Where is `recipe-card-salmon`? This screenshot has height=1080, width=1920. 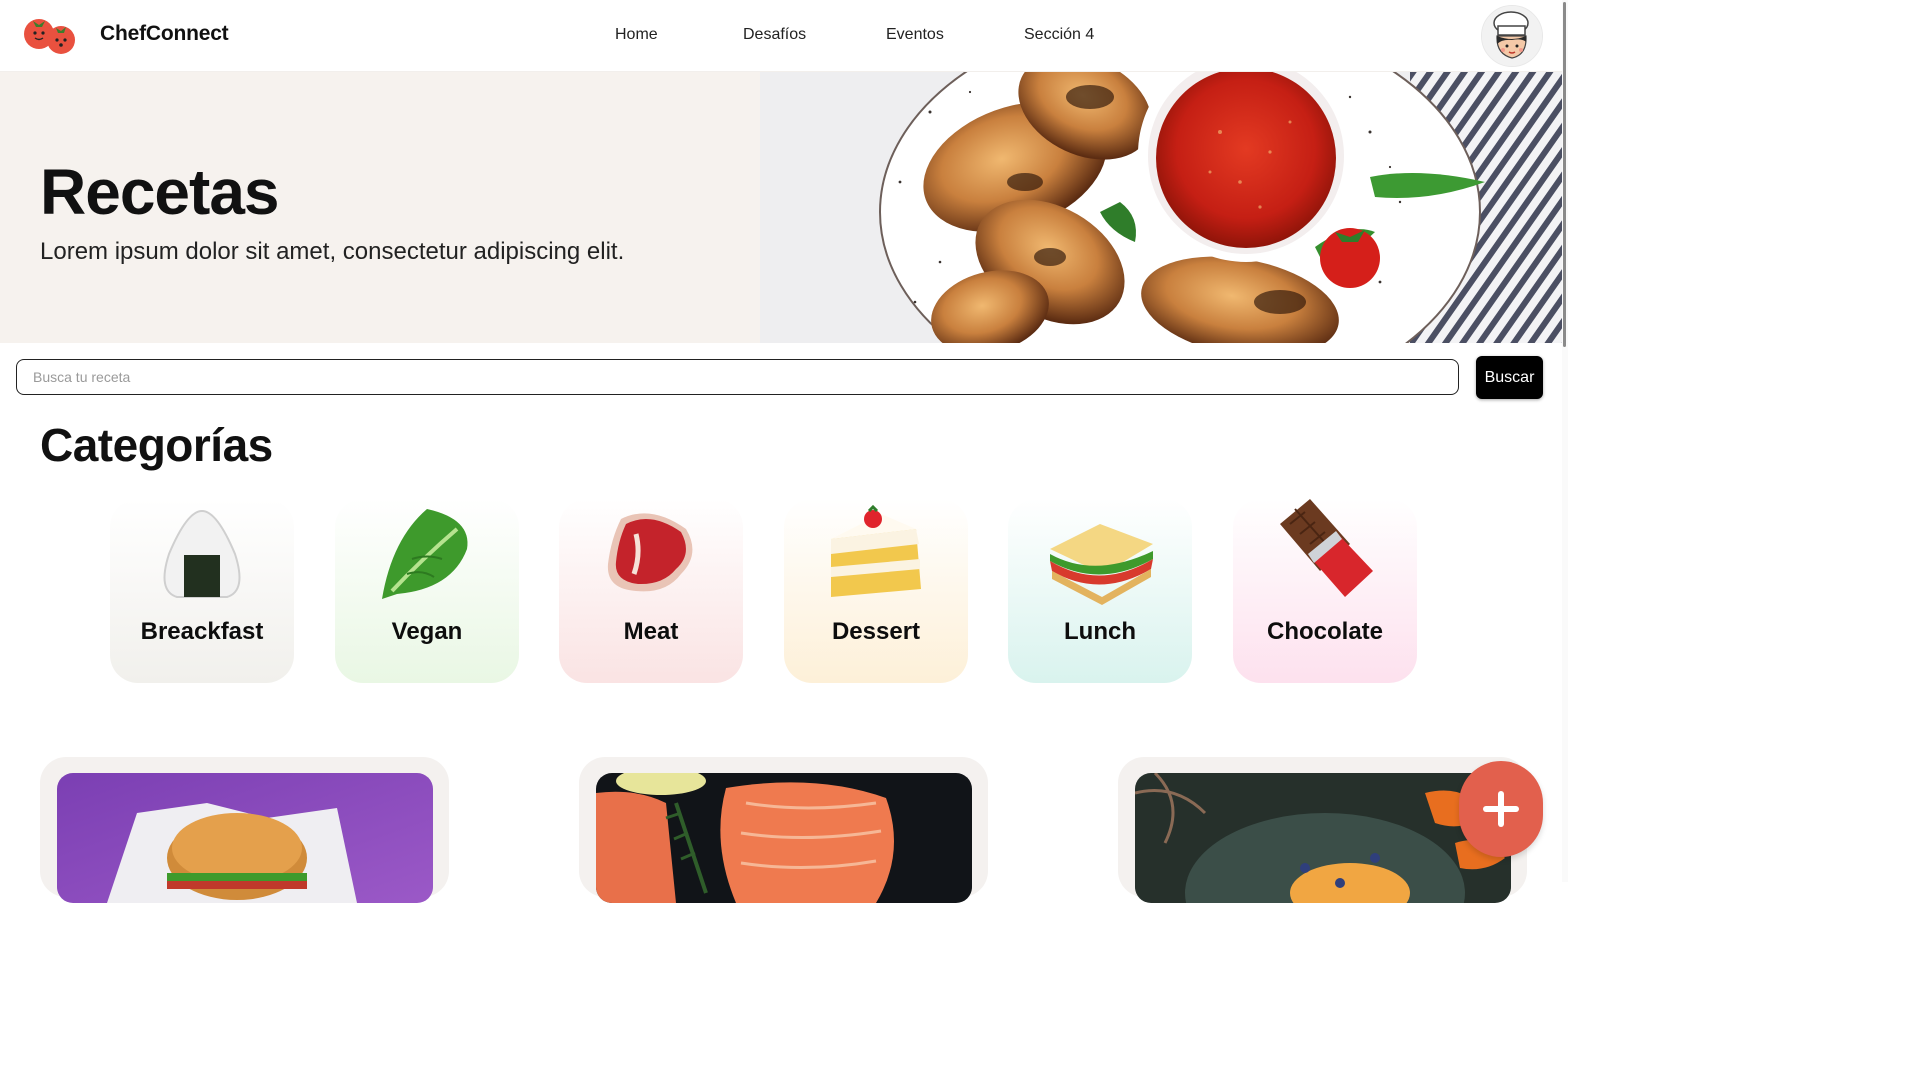
recipe-card-salmon is located at coordinates (783, 830).